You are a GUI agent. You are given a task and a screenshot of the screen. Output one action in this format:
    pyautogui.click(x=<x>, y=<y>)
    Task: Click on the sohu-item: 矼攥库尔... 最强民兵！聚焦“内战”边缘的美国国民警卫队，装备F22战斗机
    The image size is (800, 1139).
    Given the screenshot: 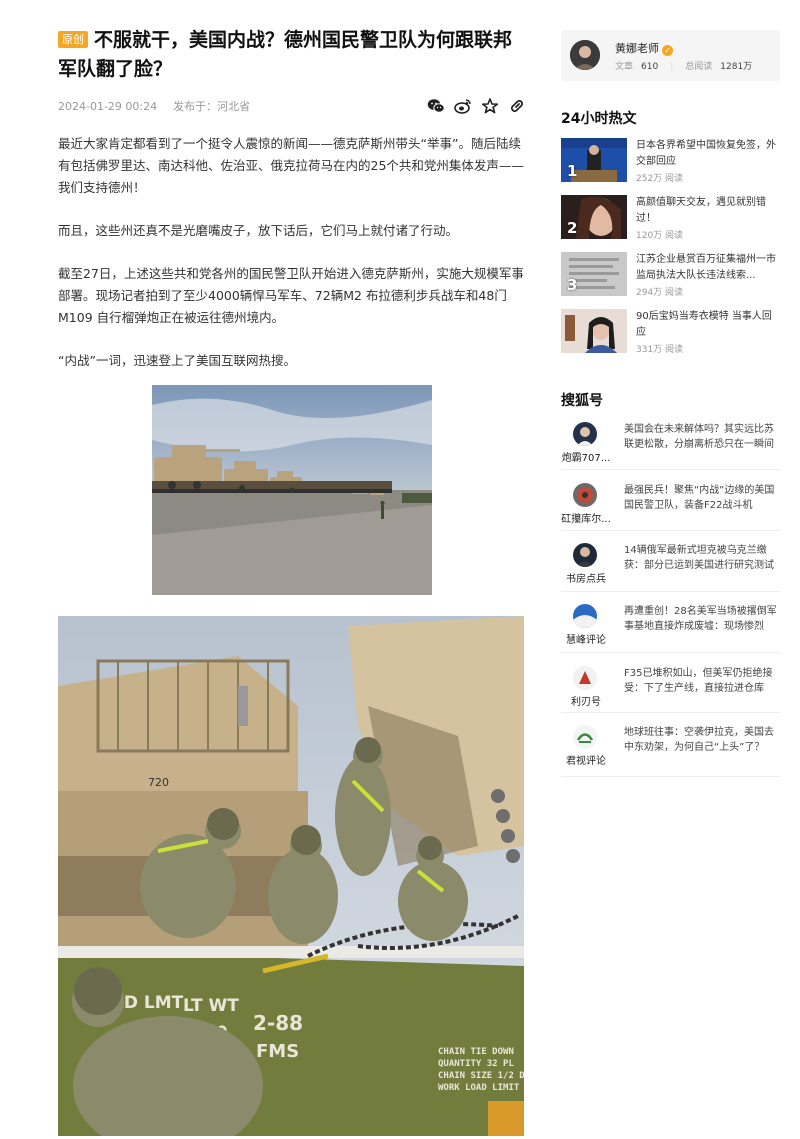 What is the action you would take?
    pyautogui.click(x=670, y=507)
    